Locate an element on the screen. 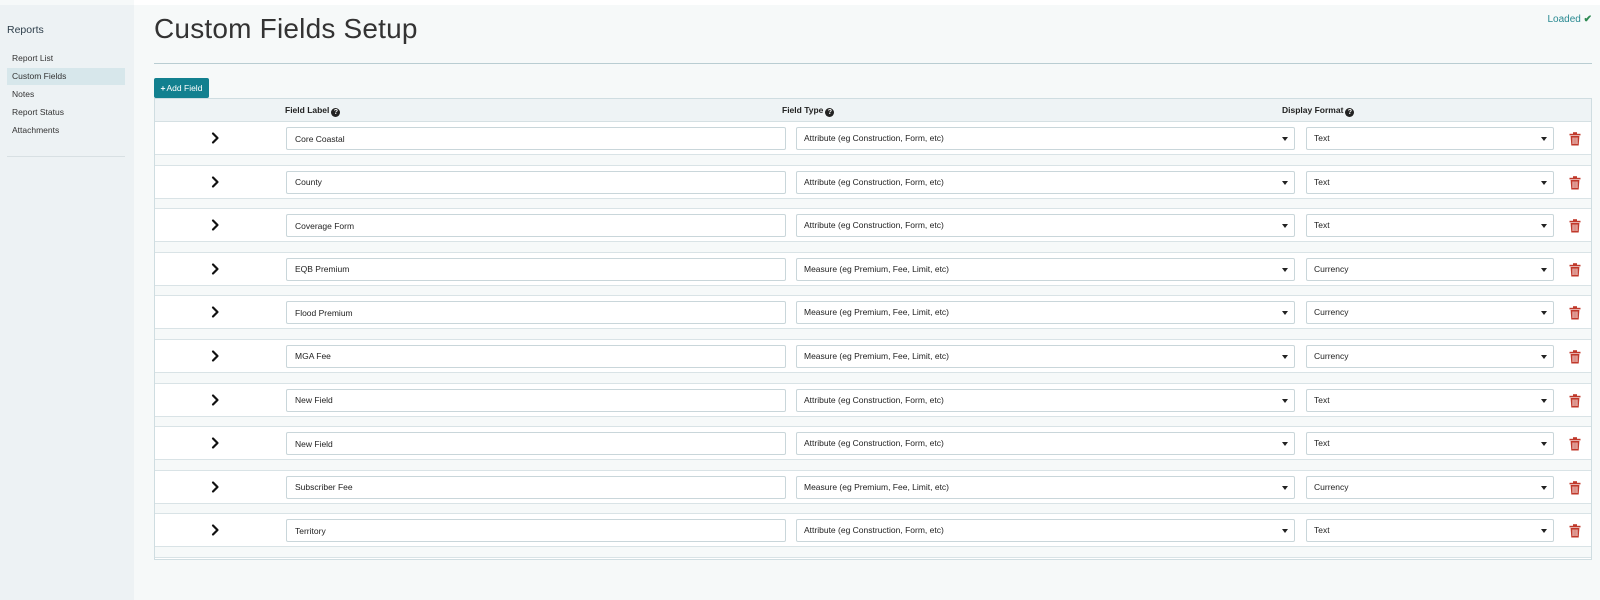  page-title: Custom Fields Setup is located at coordinates (286, 28).